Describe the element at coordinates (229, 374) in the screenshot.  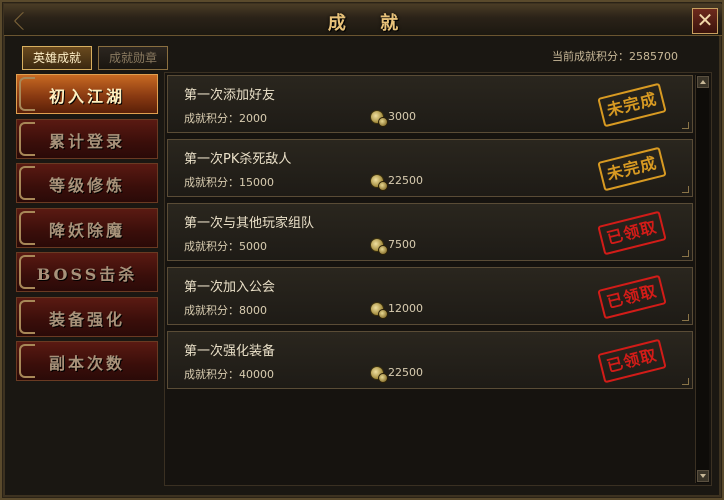
I see `achievement-points: 成就积分：40000` at that location.